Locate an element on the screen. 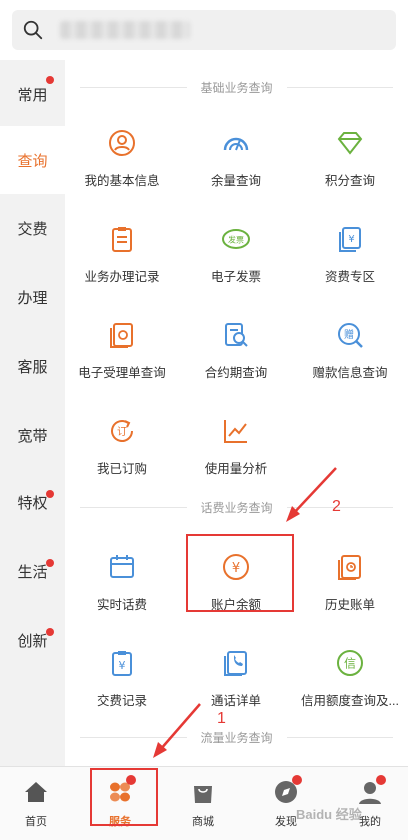  tile-label: 交费记录 is located at coordinates (121, 701).